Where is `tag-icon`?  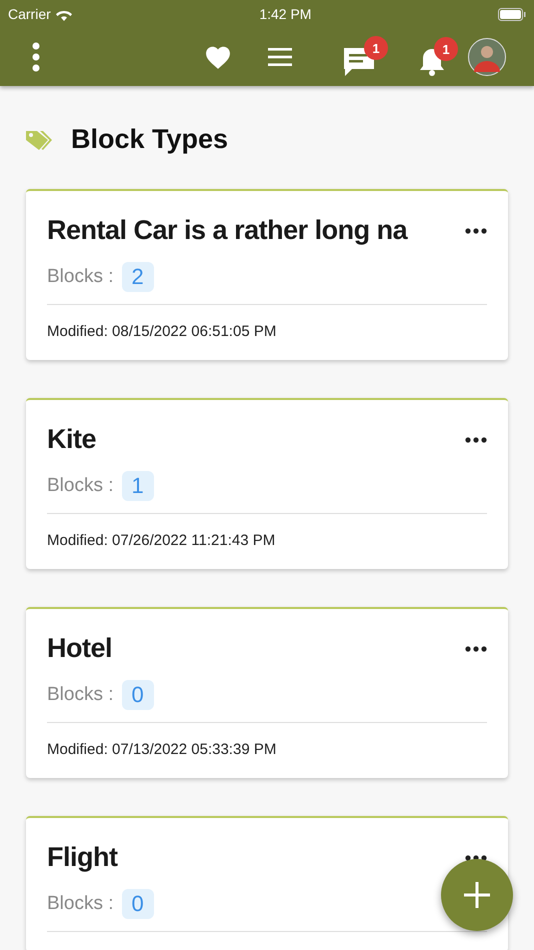 tag-icon is located at coordinates (39, 139).